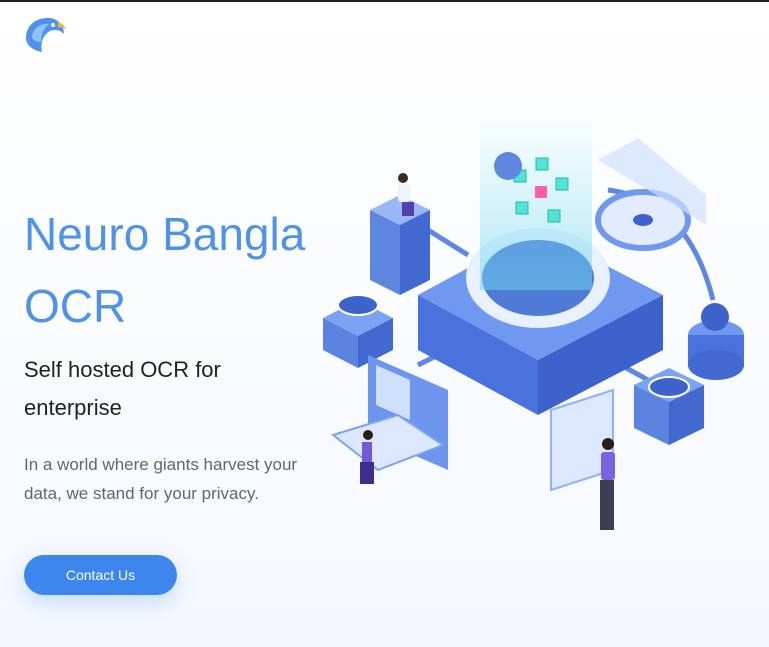 Image resolution: width=769 pixels, height=647 pixels. I want to click on eagle-logo-icon, so click(44, 35).